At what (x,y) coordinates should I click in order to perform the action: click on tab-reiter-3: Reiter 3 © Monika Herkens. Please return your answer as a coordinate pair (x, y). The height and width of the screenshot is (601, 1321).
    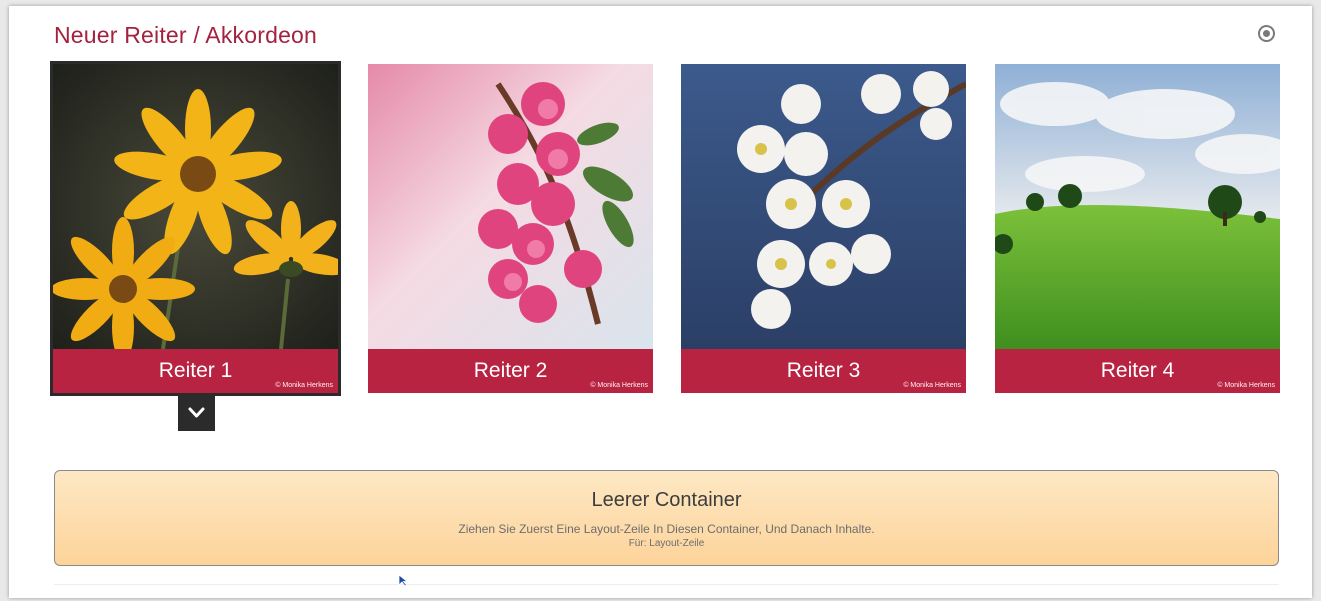
    Looking at the image, I should click on (823, 228).